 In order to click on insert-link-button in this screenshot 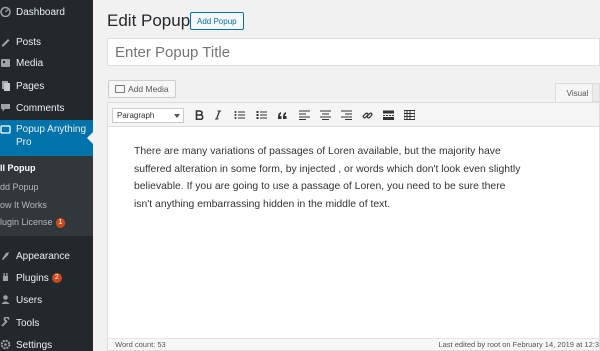, I will do `click(367, 115)`.